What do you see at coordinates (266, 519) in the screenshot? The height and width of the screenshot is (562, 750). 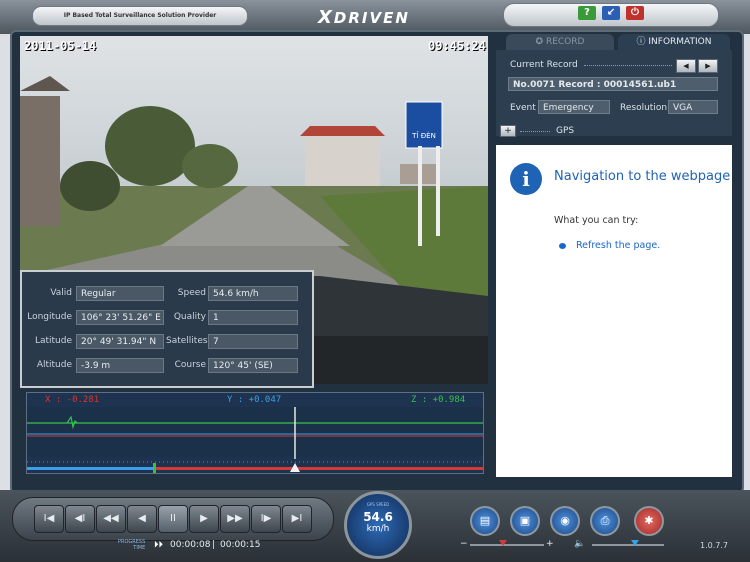 I see `step-forward-button: I▶` at bounding box center [266, 519].